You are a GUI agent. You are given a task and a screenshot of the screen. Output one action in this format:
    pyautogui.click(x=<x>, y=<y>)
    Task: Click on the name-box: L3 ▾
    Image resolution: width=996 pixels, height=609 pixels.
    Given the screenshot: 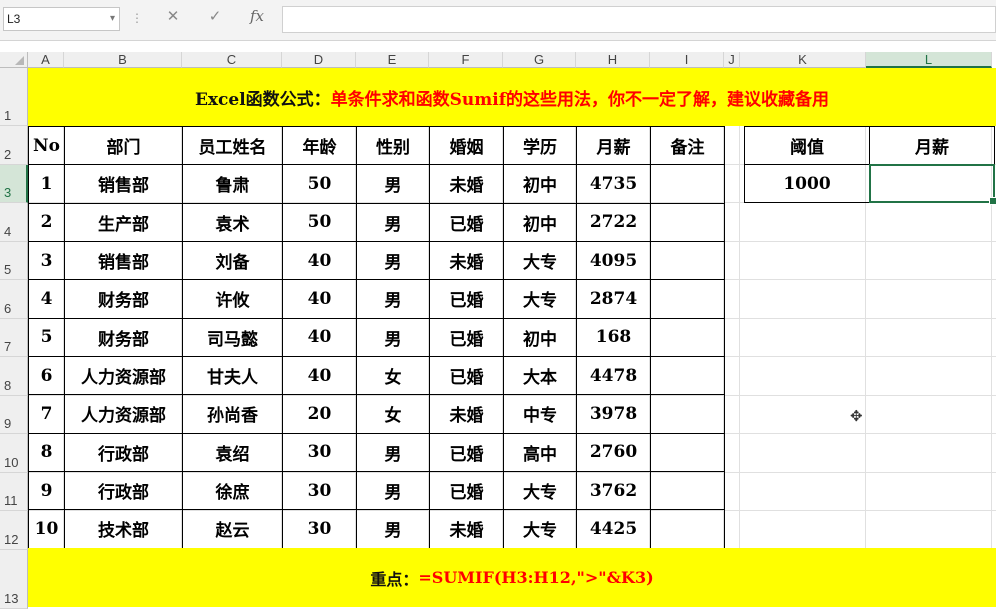 What is the action you would take?
    pyautogui.click(x=61, y=19)
    